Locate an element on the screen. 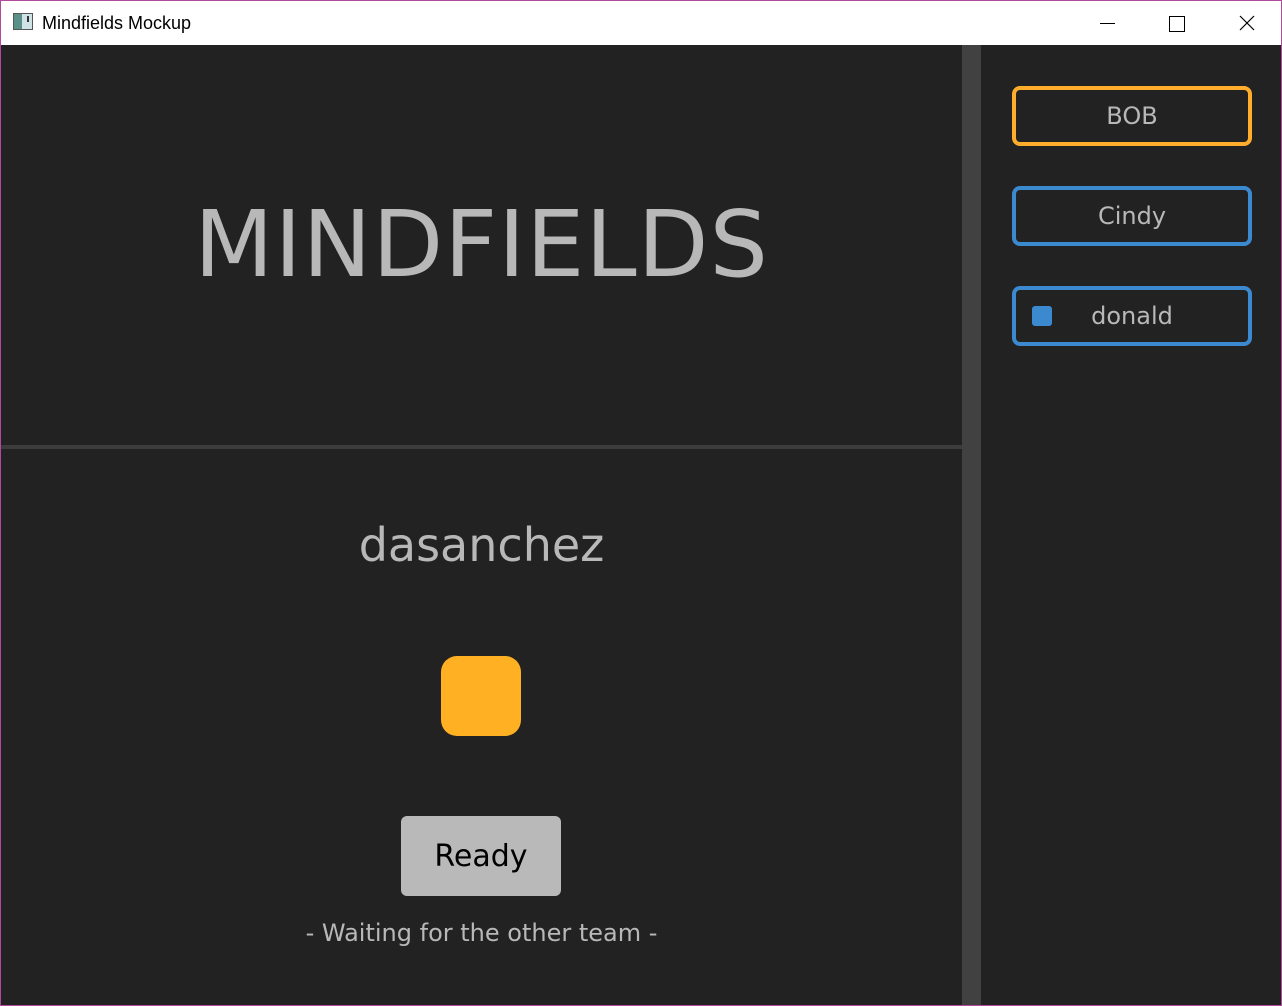 This screenshot has height=1006, width=1282. window-title: Mindfields Mockup is located at coordinates (117, 23).